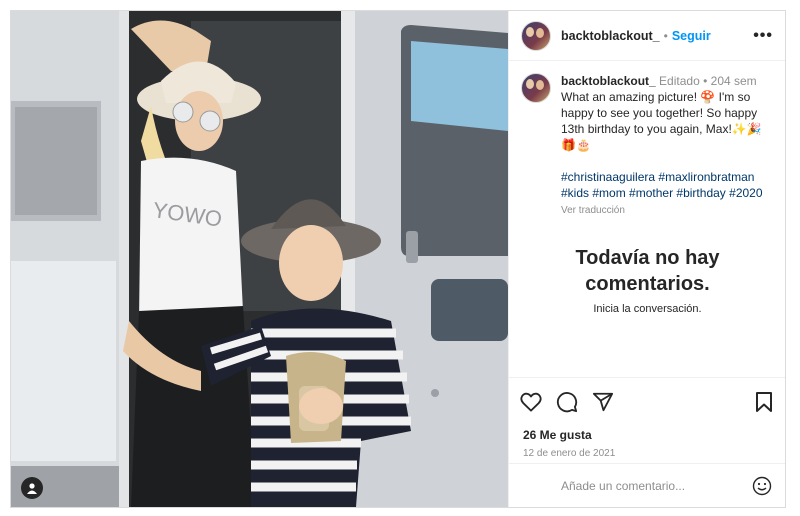  I want to click on hashtag: #kids, so click(575, 193).